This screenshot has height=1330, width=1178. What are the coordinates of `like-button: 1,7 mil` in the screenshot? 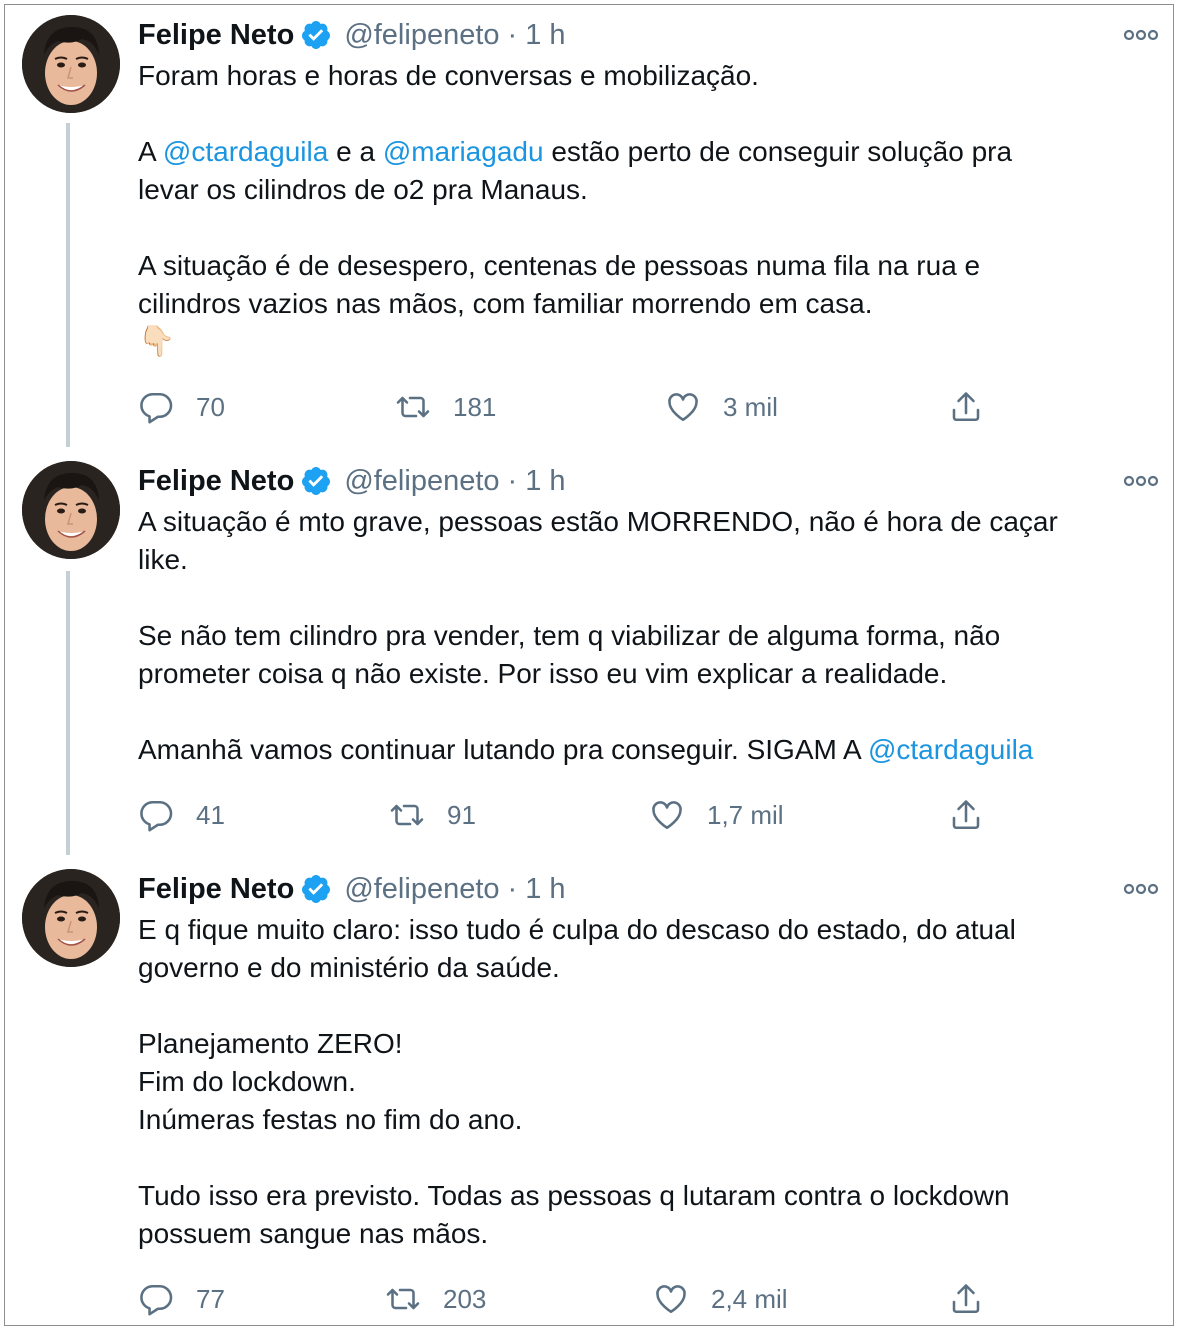 It's located at (716, 815).